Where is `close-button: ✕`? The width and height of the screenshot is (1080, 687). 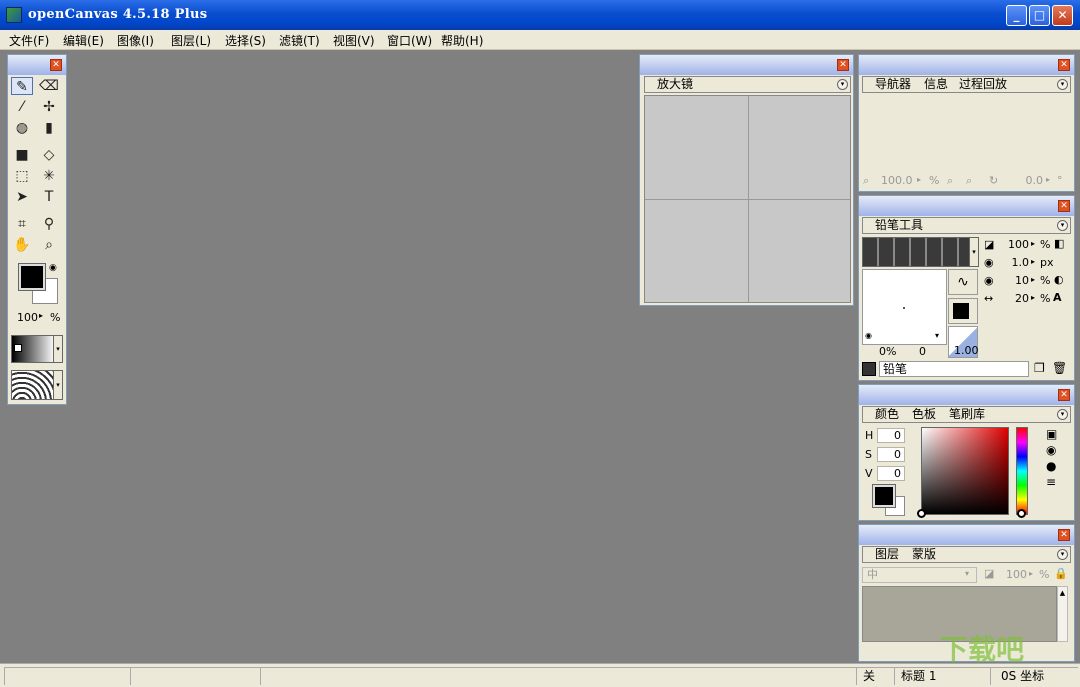 close-button: ✕ is located at coordinates (1062, 15).